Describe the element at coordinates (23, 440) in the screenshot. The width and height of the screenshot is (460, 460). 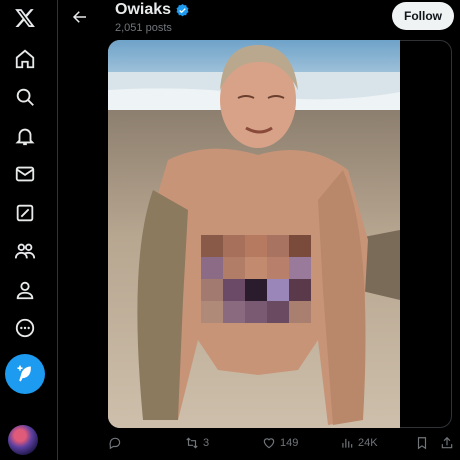
I see `avatar` at that location.